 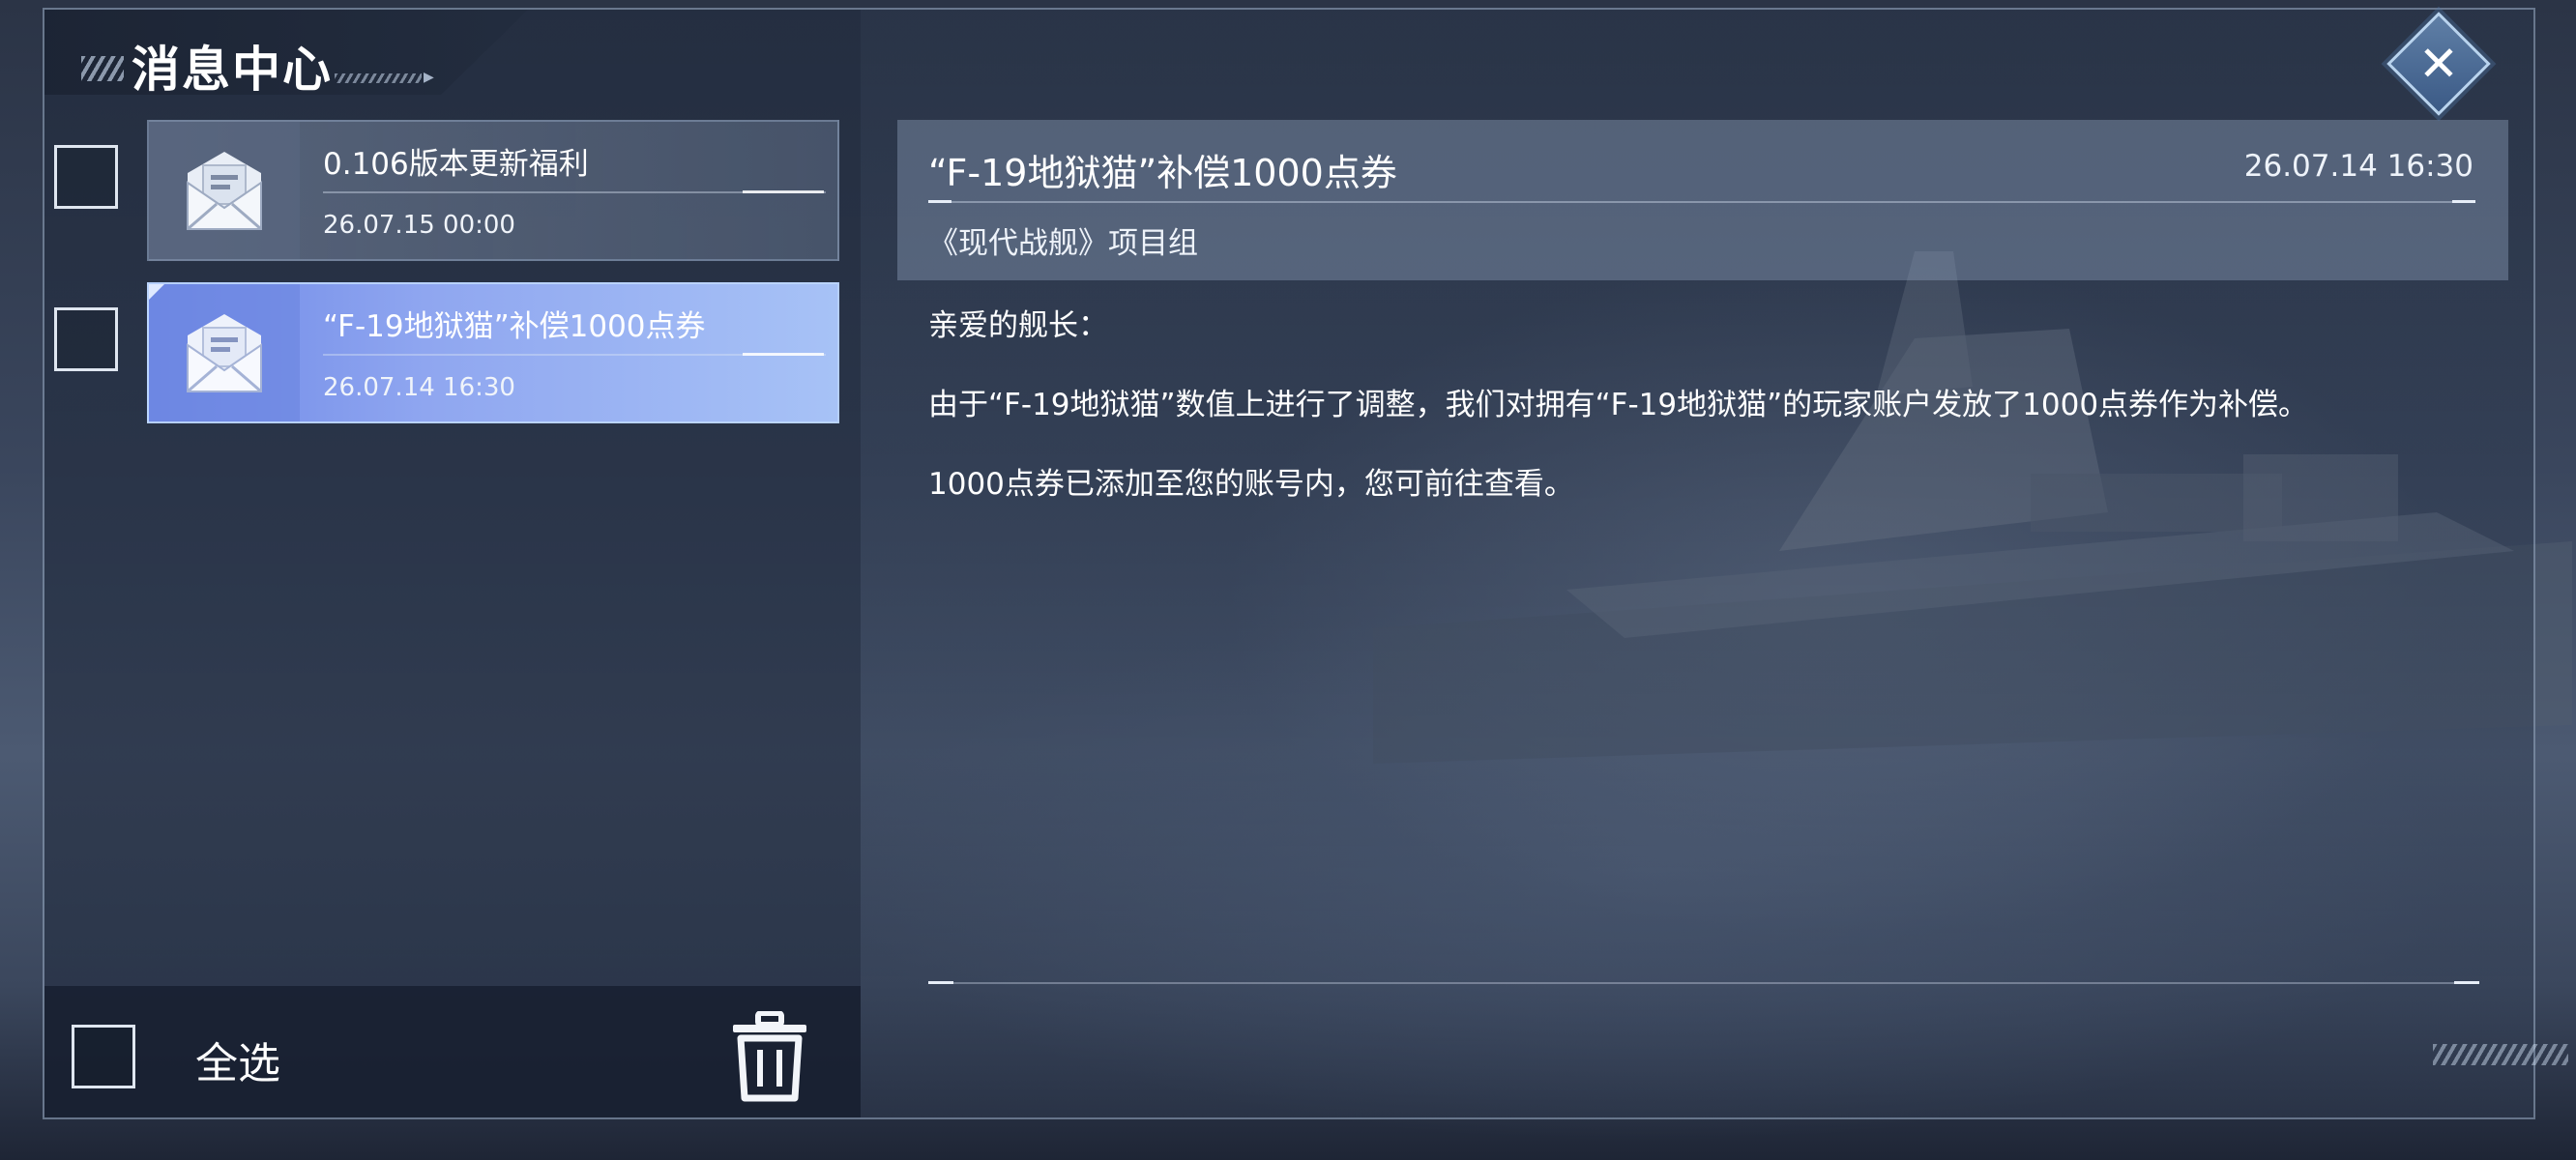 I want to click on detail-paragraph: 1000点券已添加至您的账号内，您可前往查看。, so click(x=1251, y=485).